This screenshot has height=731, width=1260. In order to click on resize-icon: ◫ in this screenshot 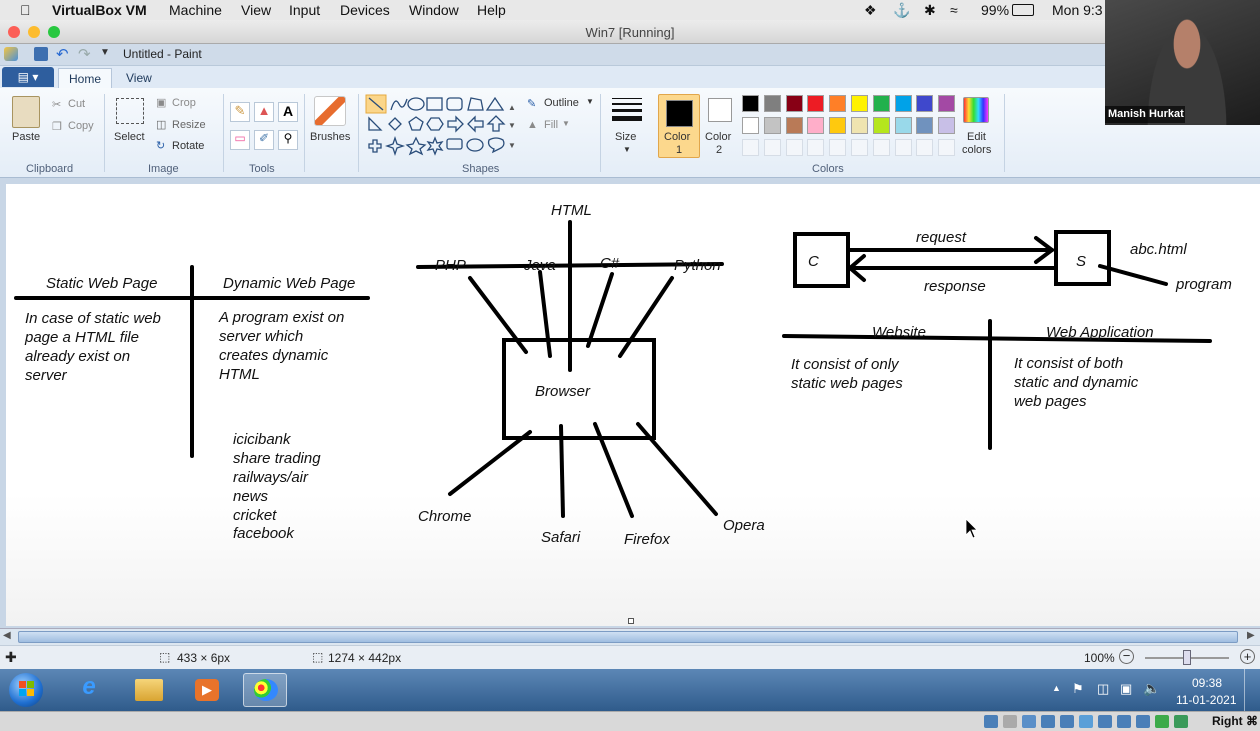, I will do `click(161, 124)`.